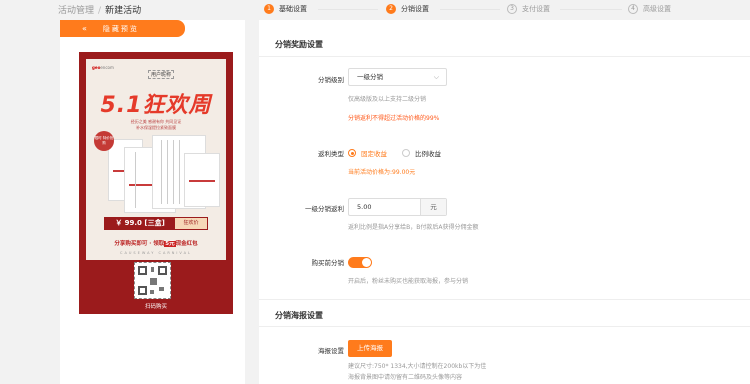 This screenshot has width=750, height=384. What do you see at coordinates (415, 9) in the screenshot?
I see `step-label: 分销设置` at bounding box center [415, 9].